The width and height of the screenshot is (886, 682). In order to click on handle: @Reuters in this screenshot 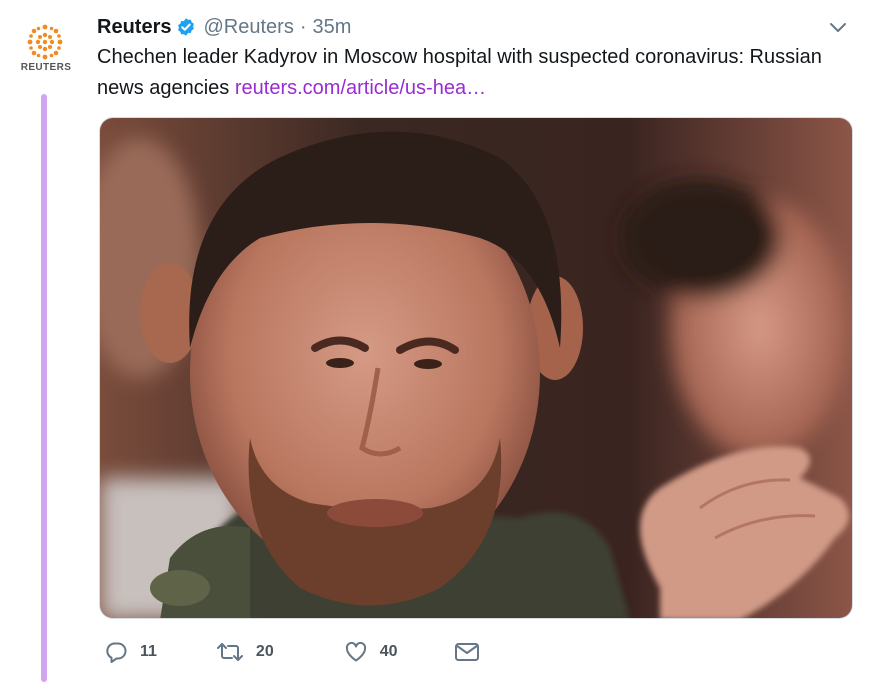, I will do `click(248, 27)`.